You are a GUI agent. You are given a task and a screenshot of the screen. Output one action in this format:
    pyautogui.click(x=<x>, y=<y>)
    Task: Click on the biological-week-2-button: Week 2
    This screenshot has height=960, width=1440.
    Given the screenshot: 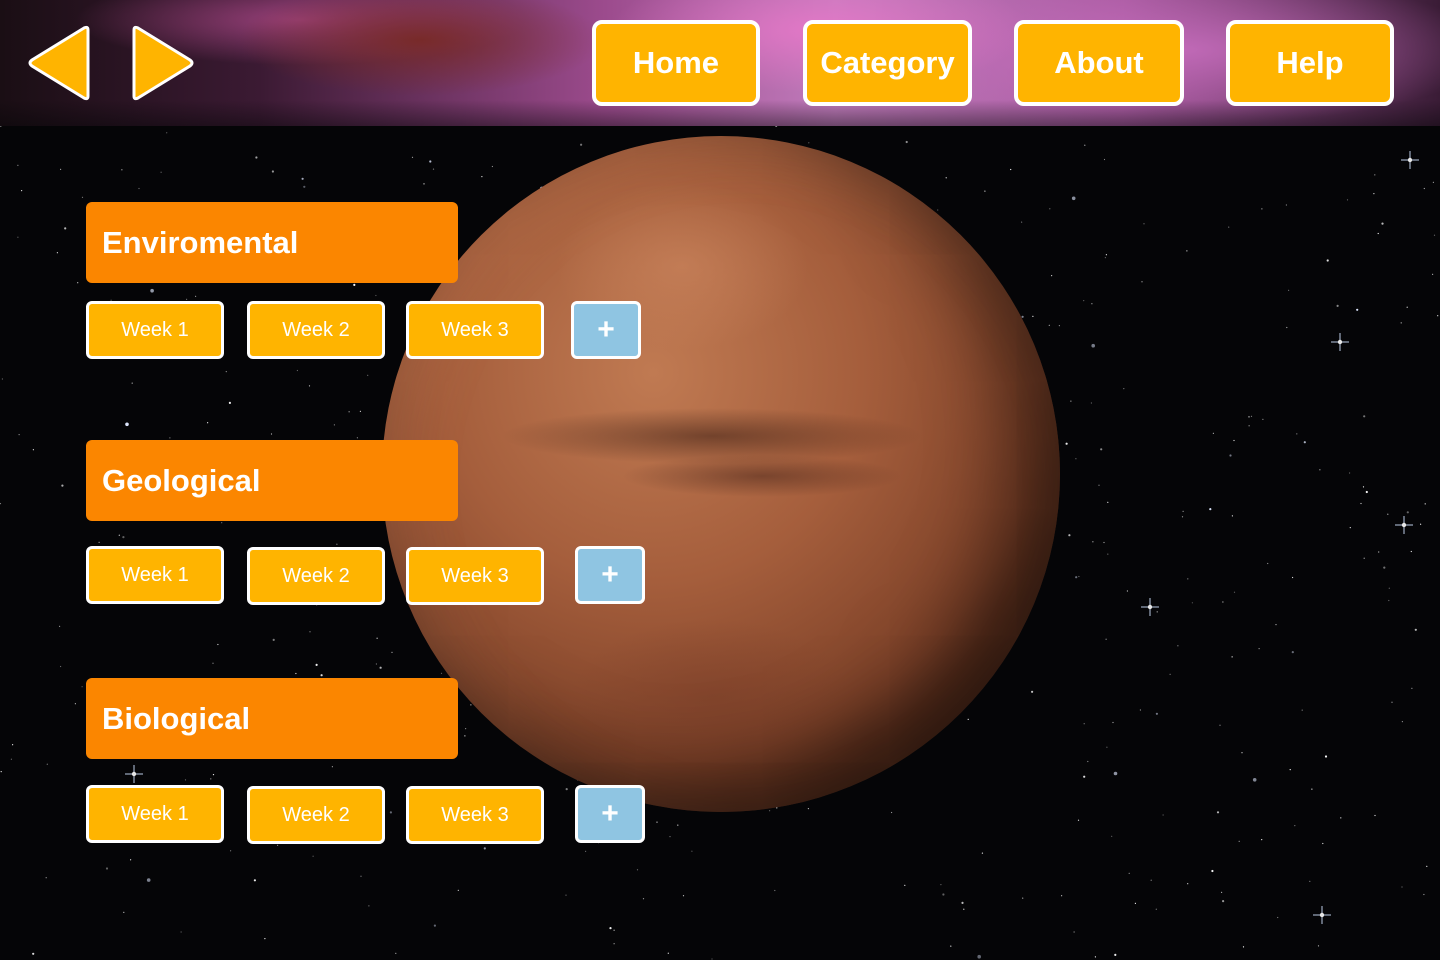 What is the action you would take?
    pyautogui.click(x=316, y=815)
    